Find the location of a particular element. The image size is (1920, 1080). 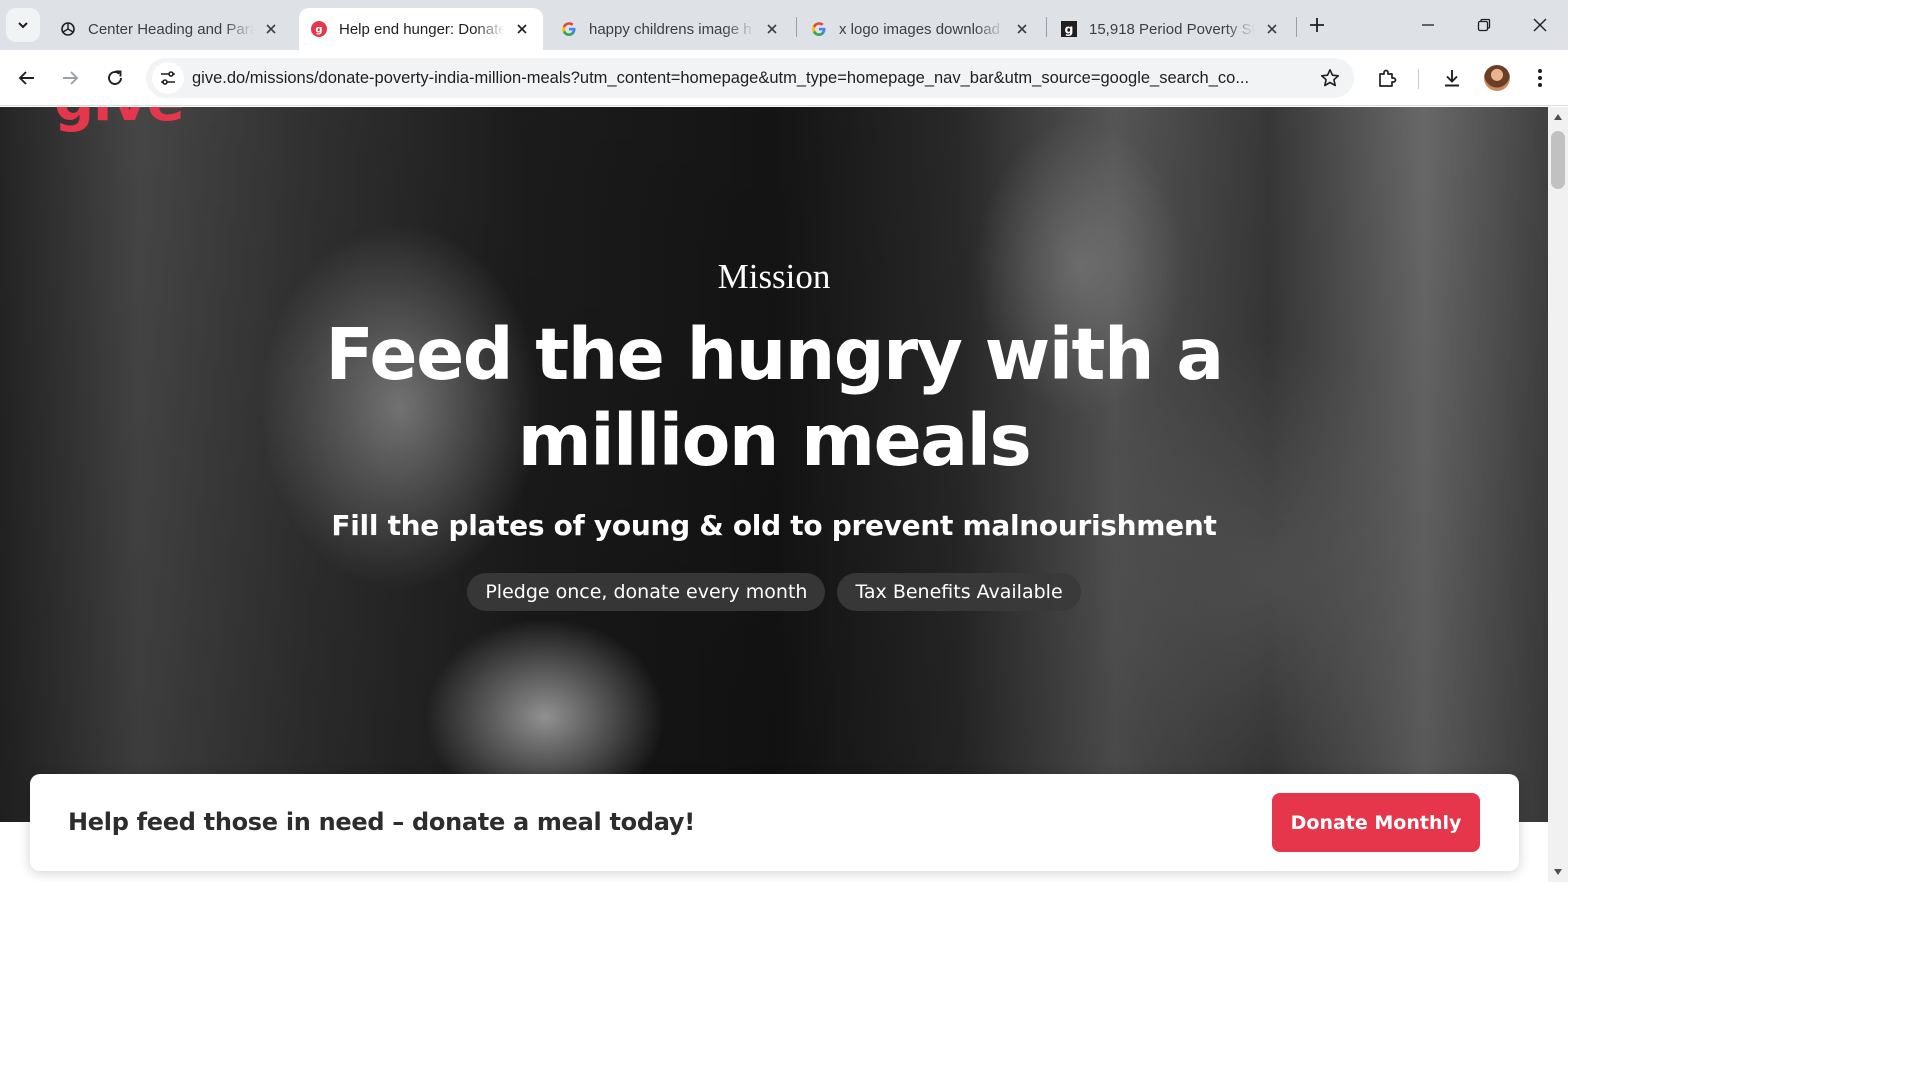

tab-center-heading: Center Heading and Para is located at coordinates (170, 29).